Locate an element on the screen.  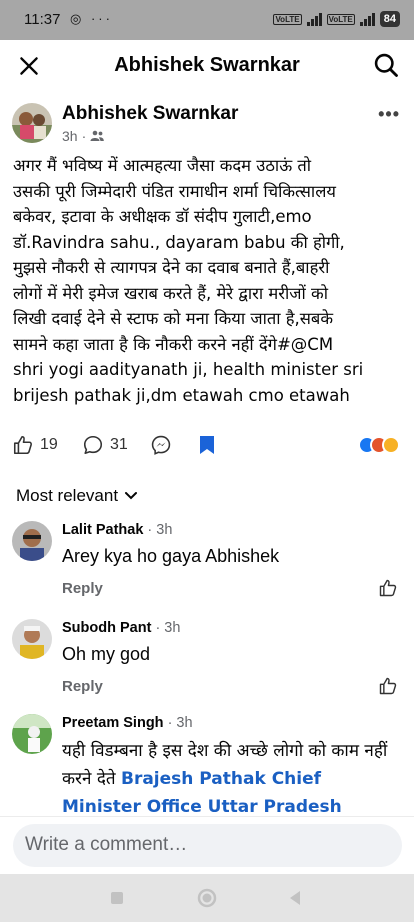
friends-icon is located at coordinates (97, 135).